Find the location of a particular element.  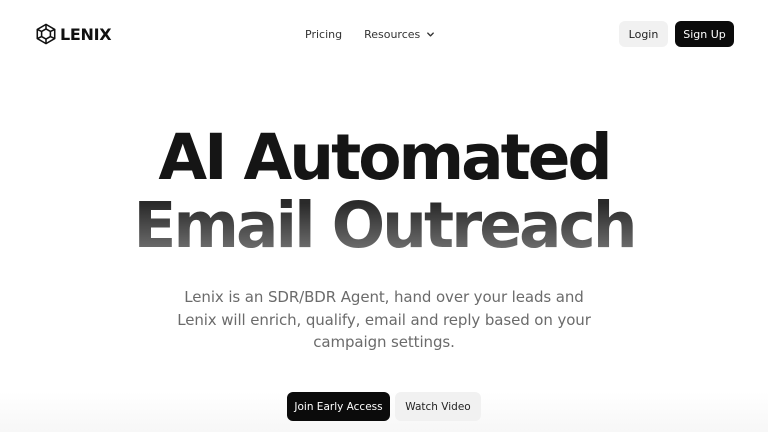

nav-resources-dropdown: Resources is located at coordinates (399, 34).